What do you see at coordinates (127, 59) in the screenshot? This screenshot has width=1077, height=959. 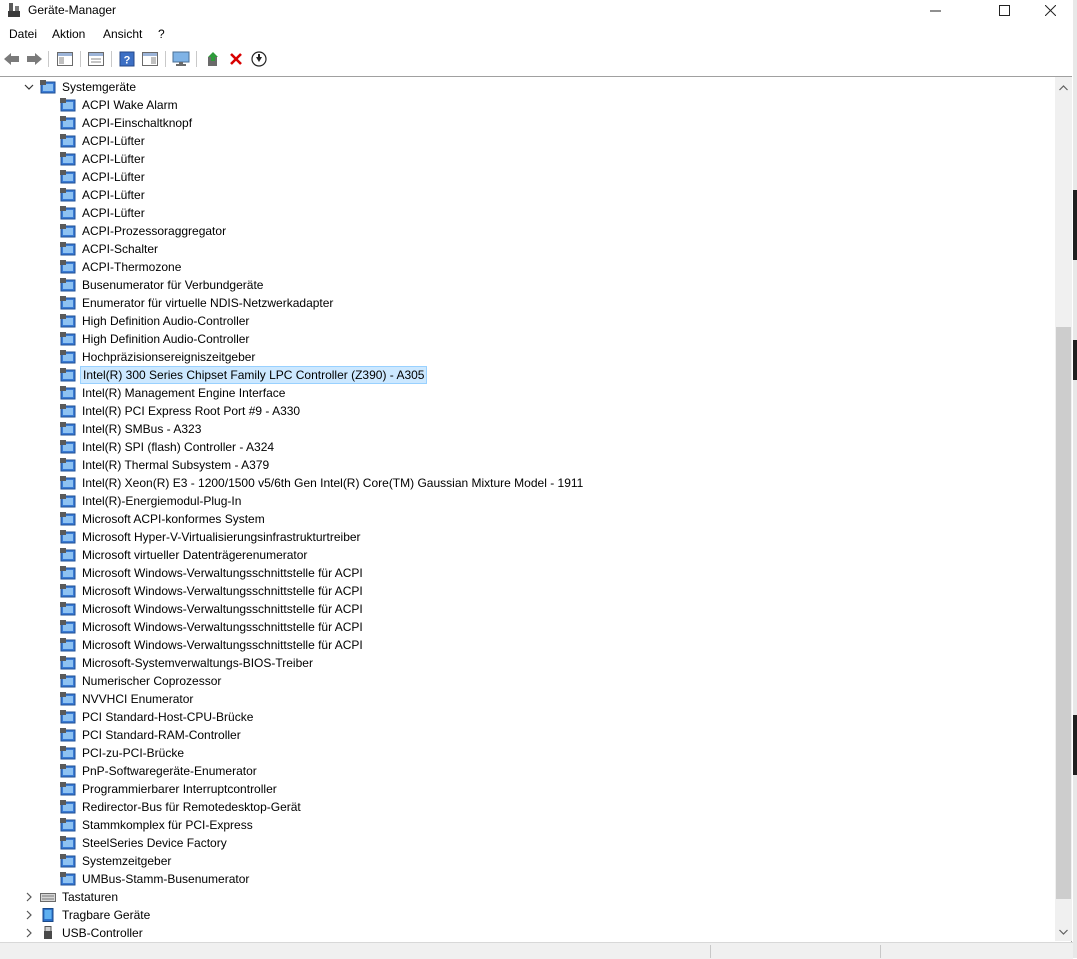 I see `help-button: ?` at bounding box center [127, 59].